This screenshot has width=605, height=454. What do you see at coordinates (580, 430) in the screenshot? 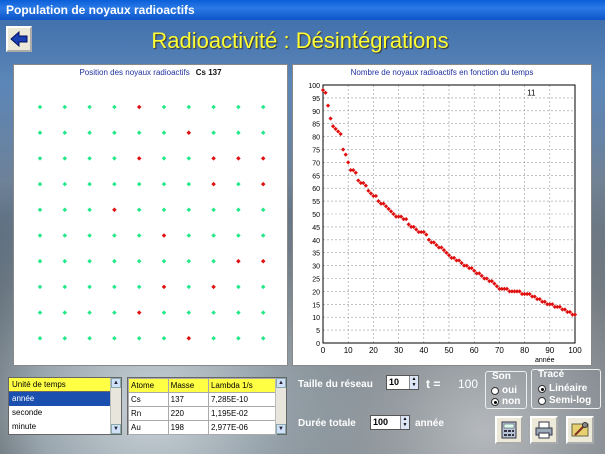
I see `tools-button` at bounding box center [580, 430].